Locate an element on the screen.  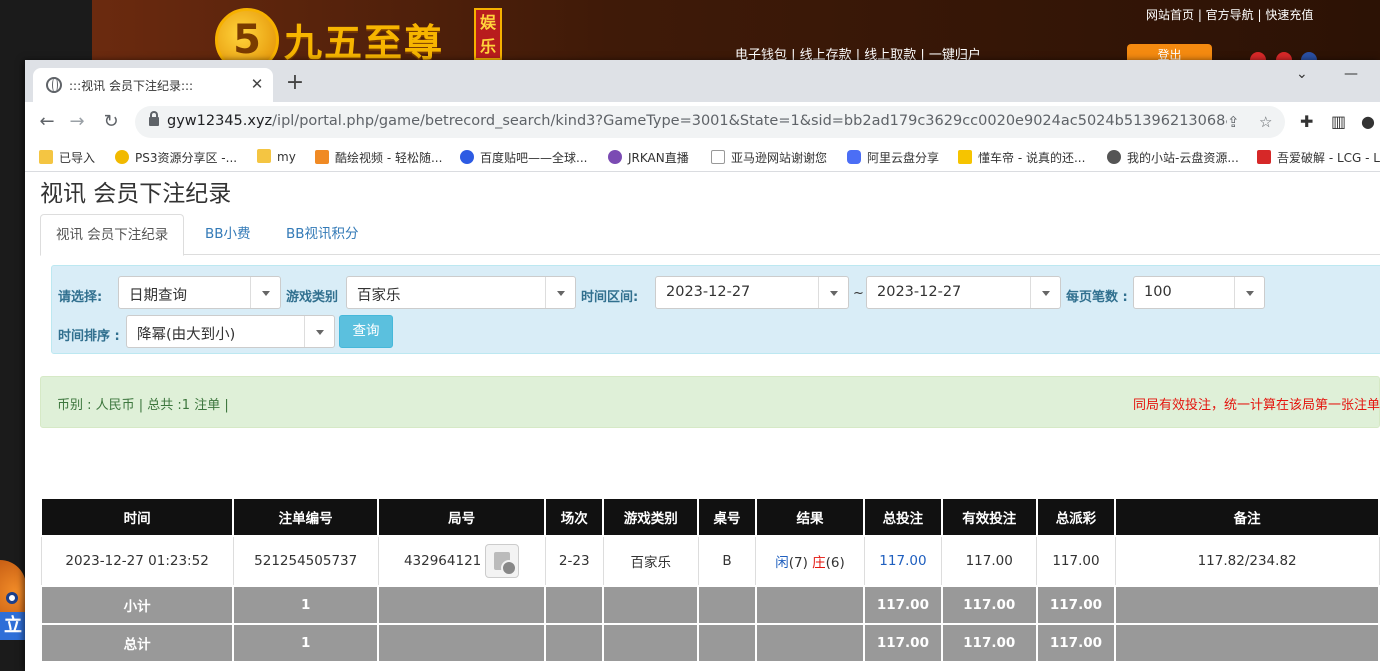
sort-select: 降幂(由大到小) is located at coordinates (230, 331).